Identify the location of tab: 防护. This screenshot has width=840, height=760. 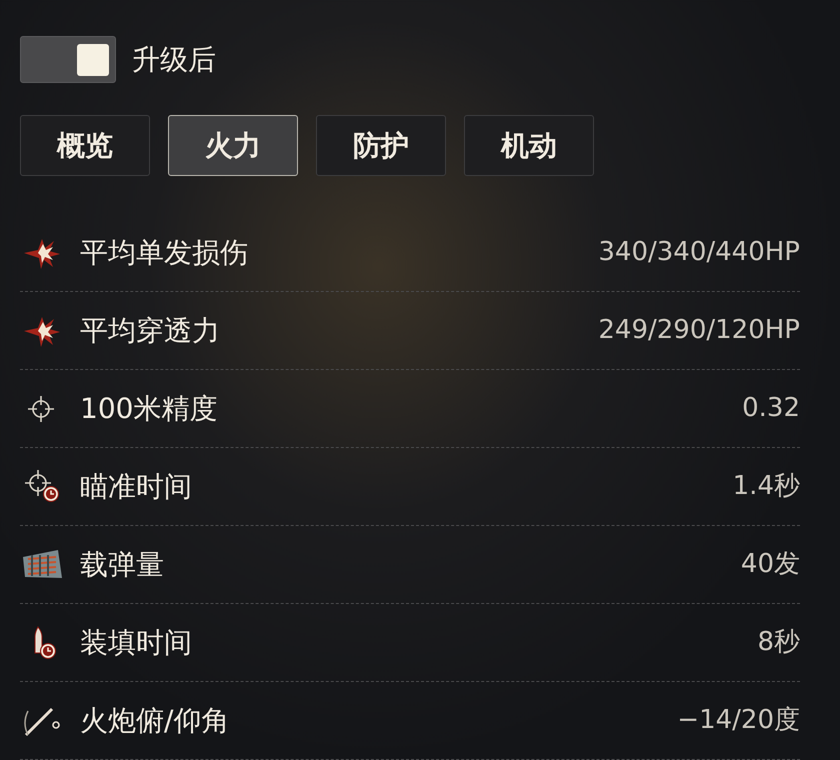
(381, 145).